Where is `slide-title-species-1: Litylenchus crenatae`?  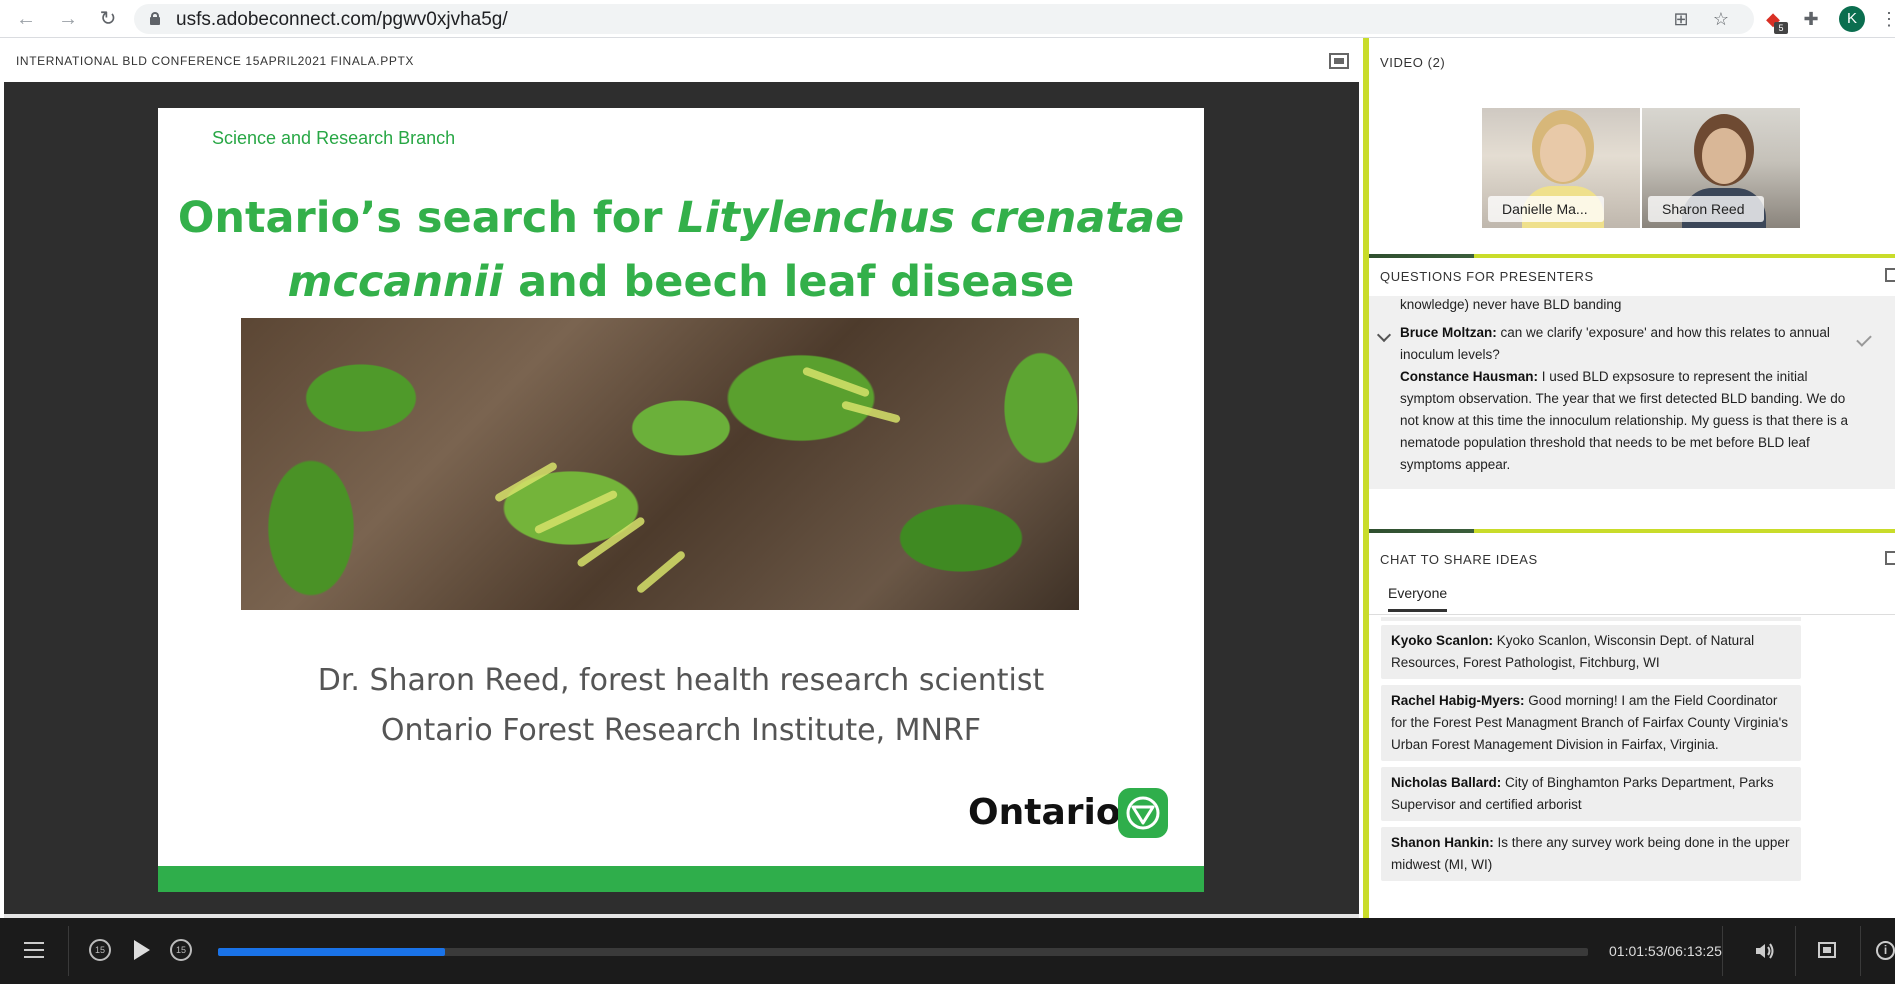
slide-title-species-1: Litylenchus crenatae is located at coordinates (931, 218).